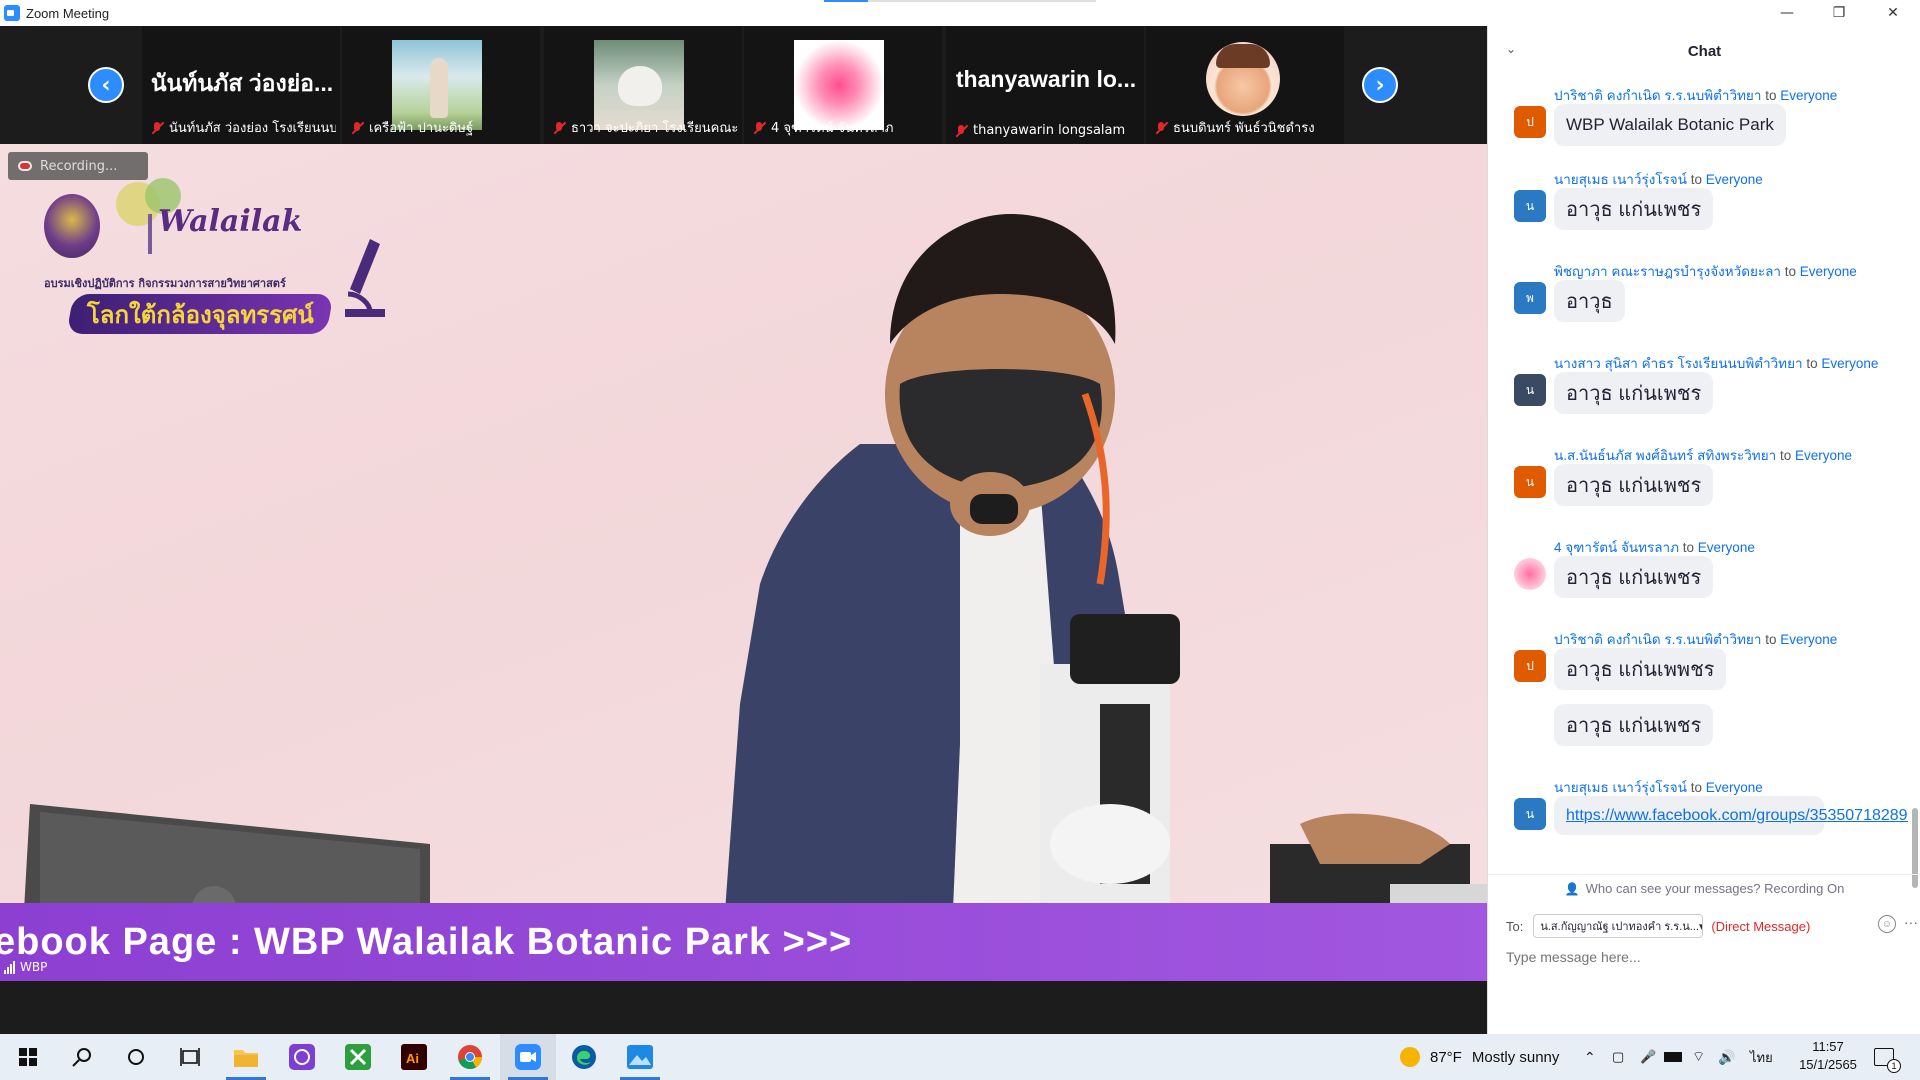 This screenshot has width=1920, height=1080. I want to click on minimize-button: —, so click(1787, 13).